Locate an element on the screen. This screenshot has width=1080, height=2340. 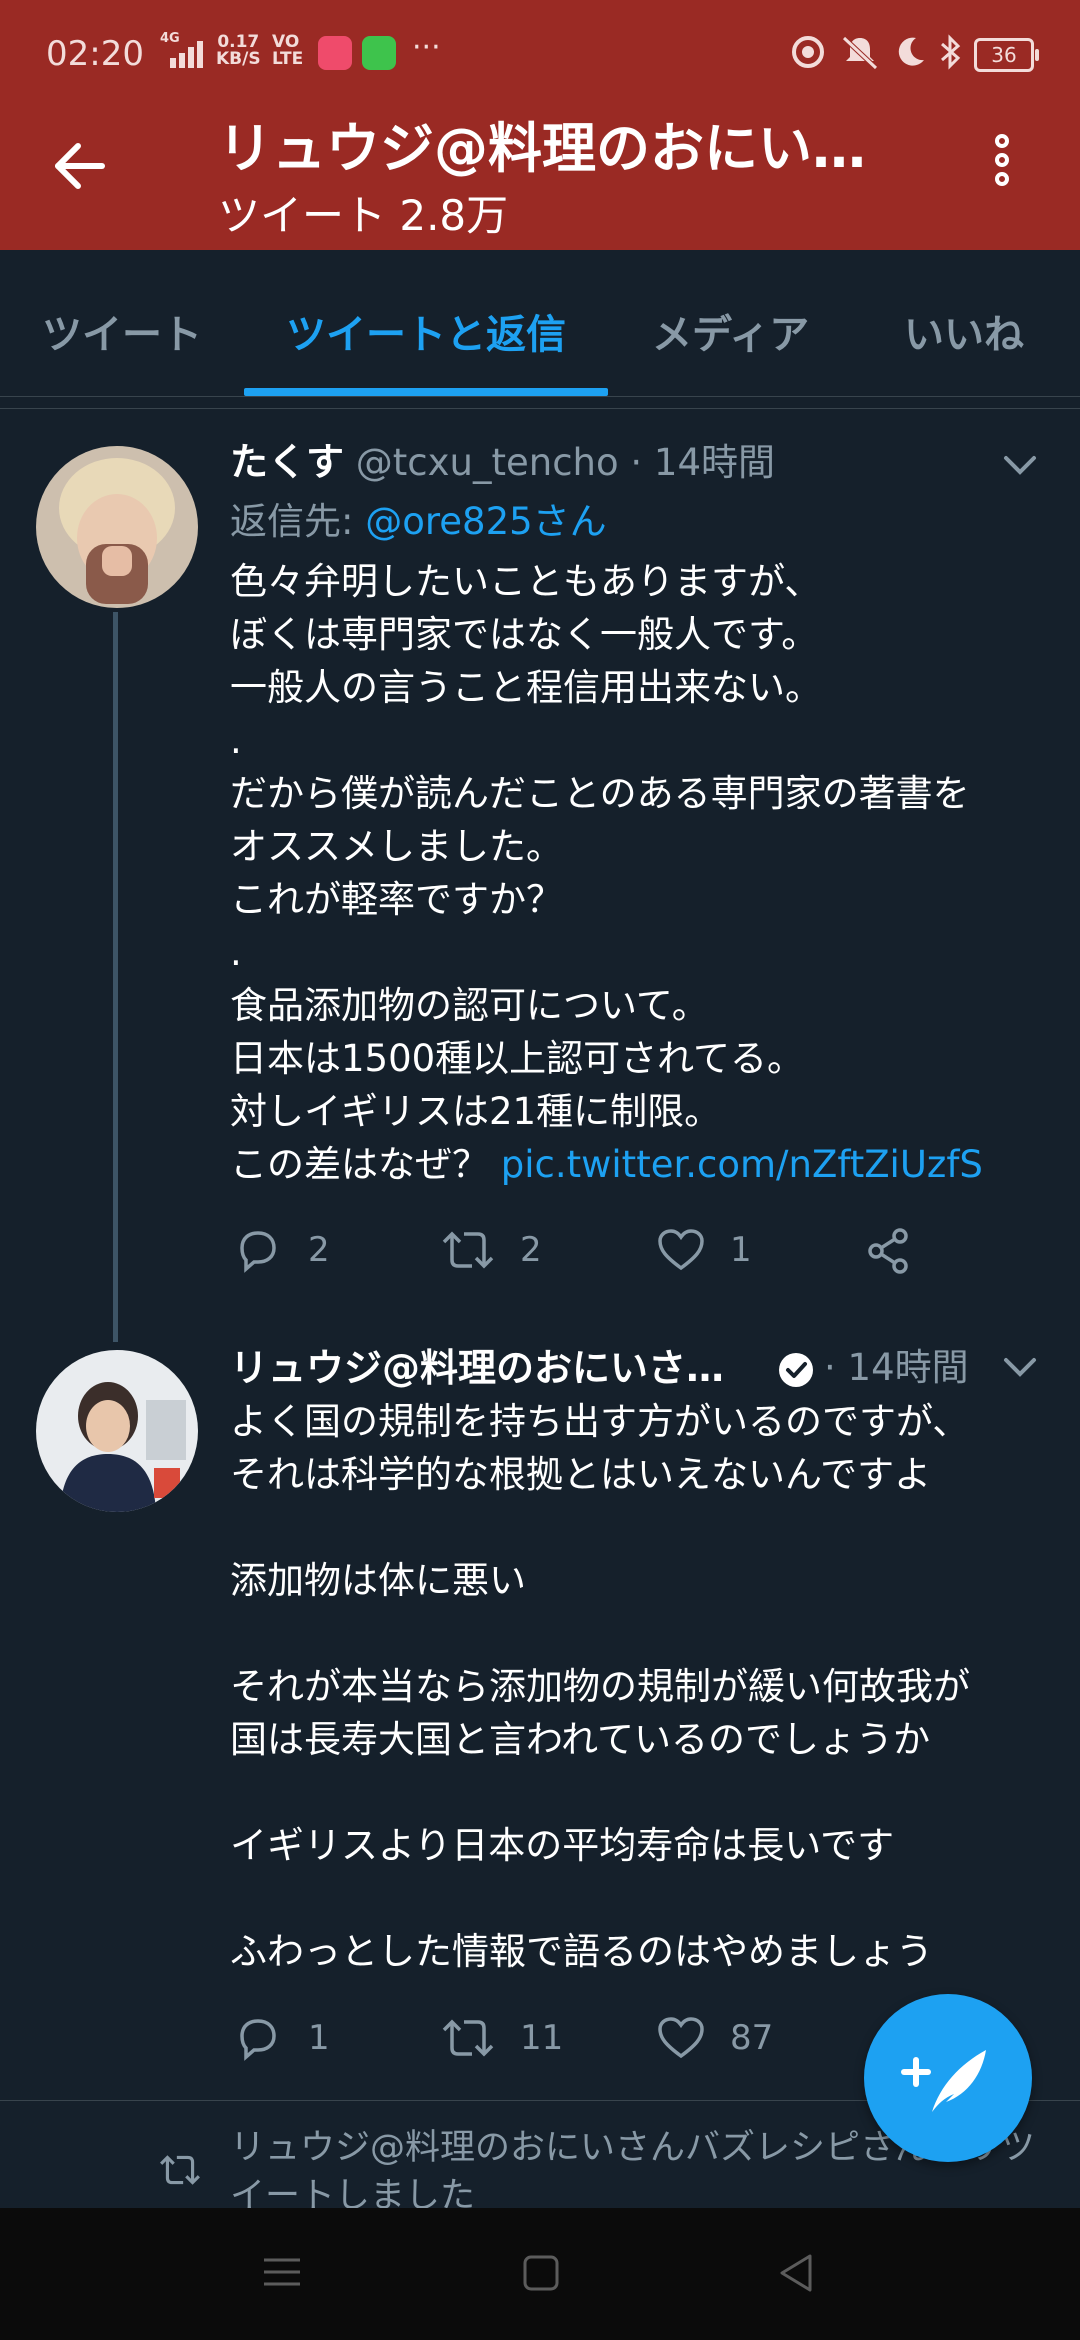
tab-tweets-and-replies: ツイートと返信 is located at coordinates (426, 331).